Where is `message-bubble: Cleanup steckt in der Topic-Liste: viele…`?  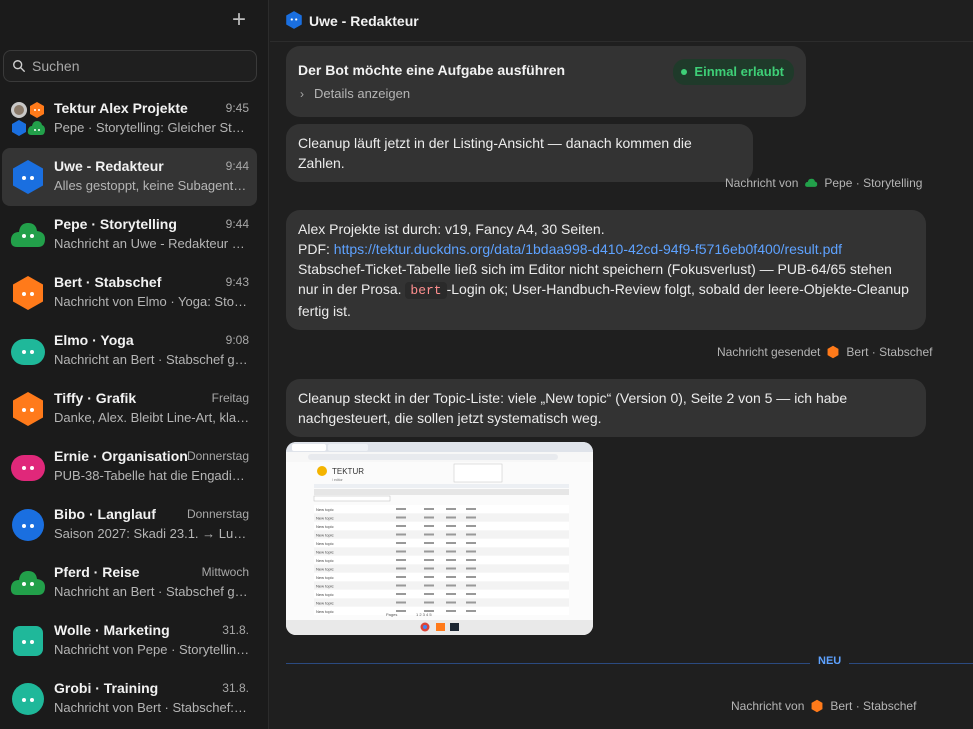 message-bubble: Cleanup steckt in der Topic-Liste: viele… is located at coordinates (606, 408).